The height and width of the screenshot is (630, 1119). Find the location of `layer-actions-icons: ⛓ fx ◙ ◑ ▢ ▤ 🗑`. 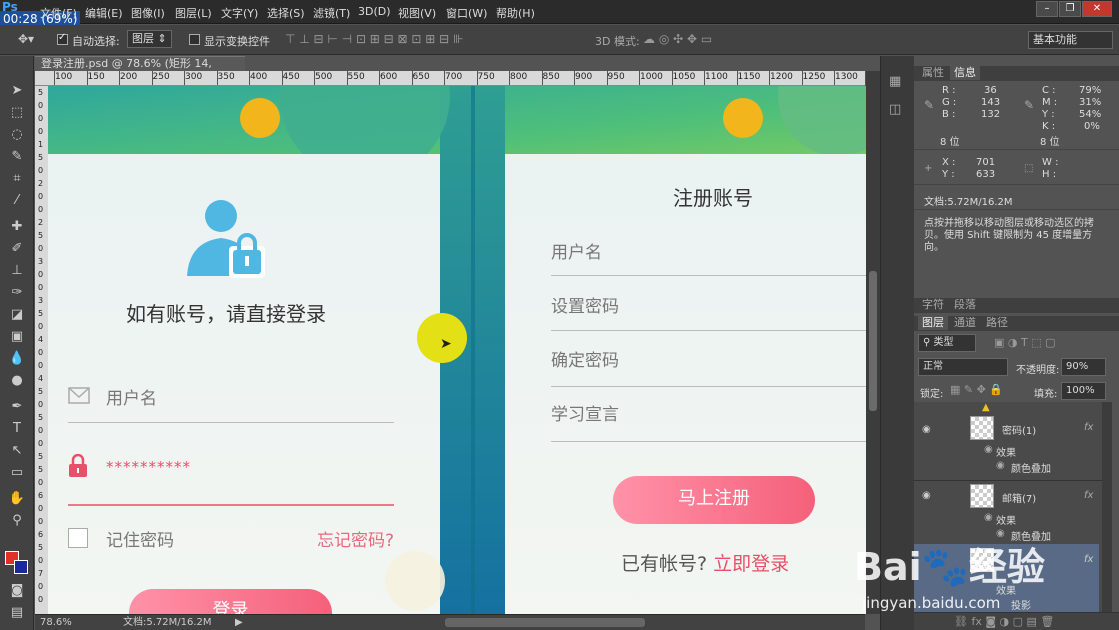

layer-actions-icons: ⛓ fx ◙ ◑ ▢ ▤ 🗑 is located at coordinates (1004, 621).